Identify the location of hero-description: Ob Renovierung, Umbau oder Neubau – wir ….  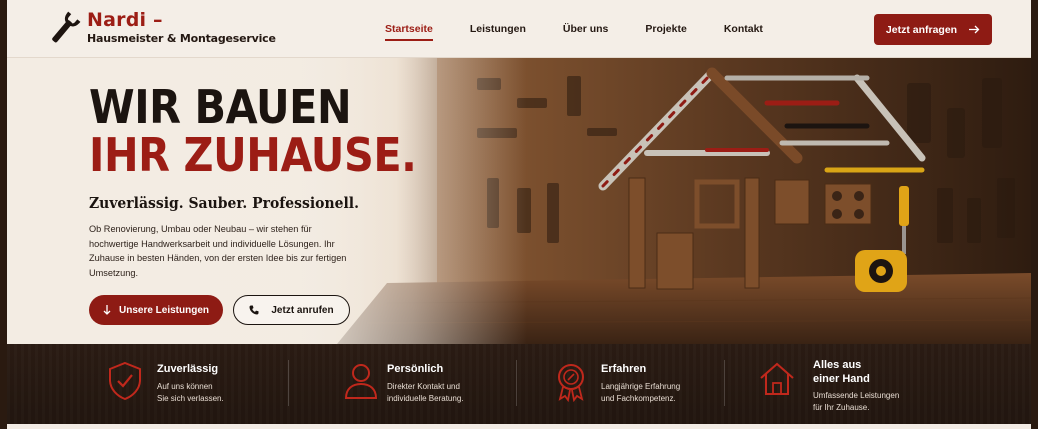
(218, 251).